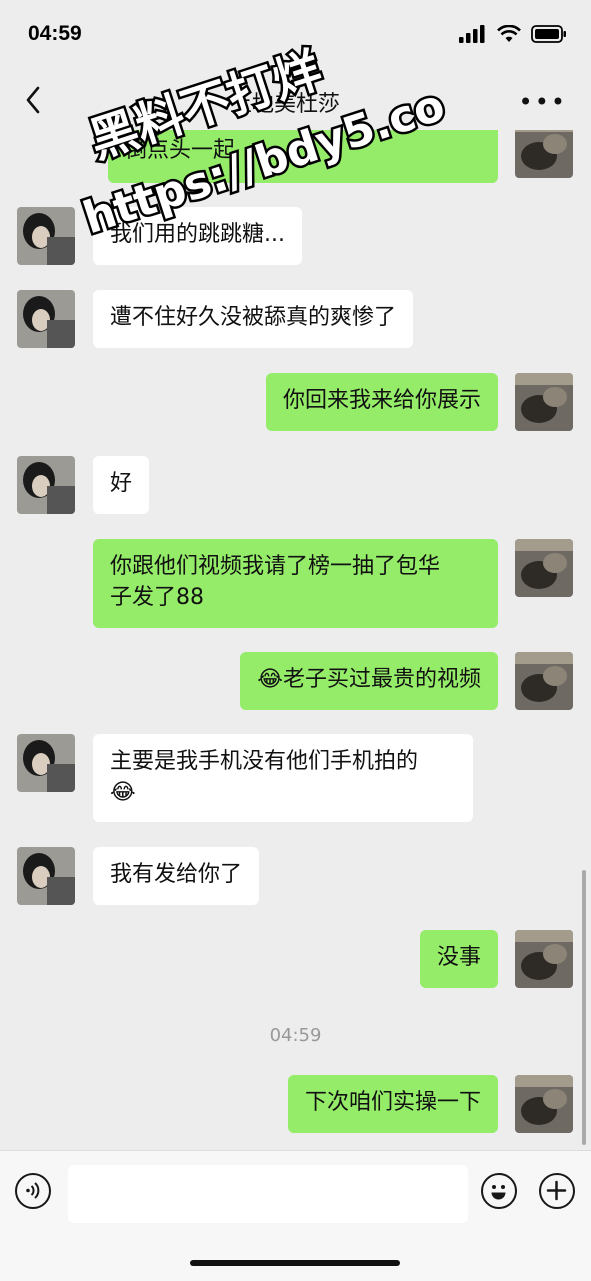  Describe the element at coordinates (543, 102) in the screenshot. I see `more-options-button: •••` at that location.